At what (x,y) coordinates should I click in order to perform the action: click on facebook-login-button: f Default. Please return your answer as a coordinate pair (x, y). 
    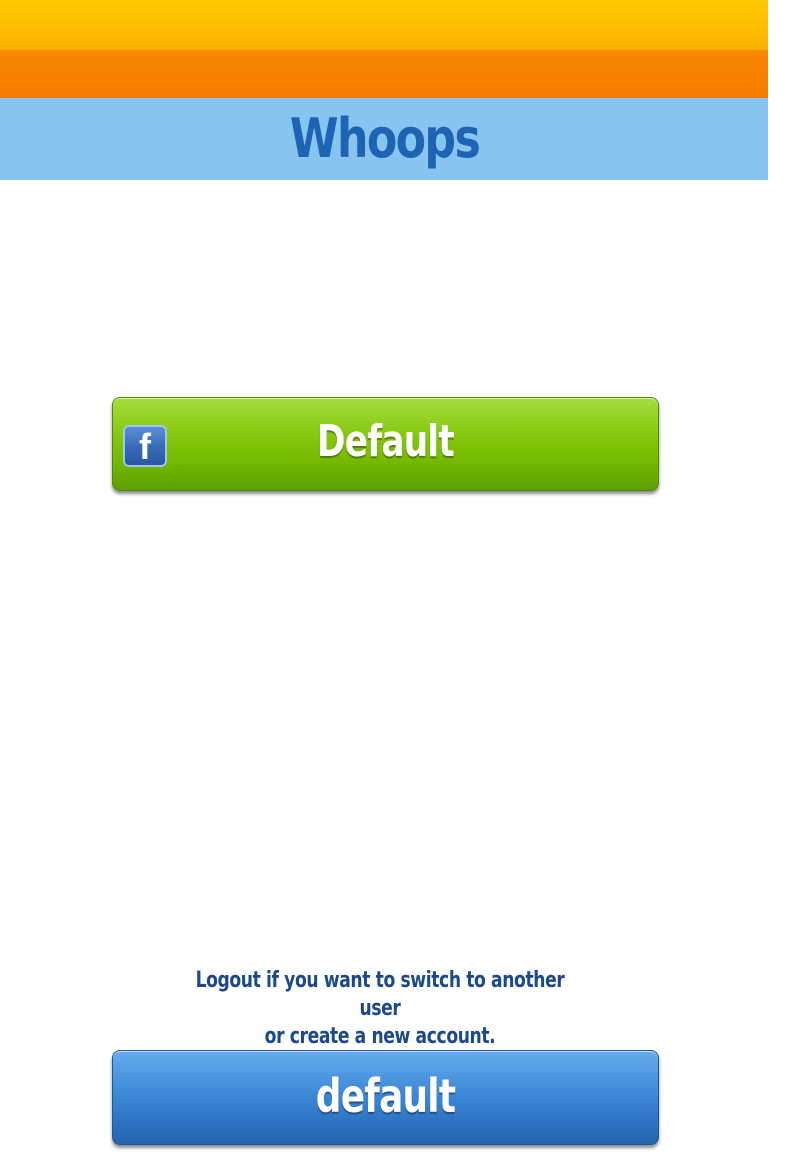
    Looking at the image, I should click on (385, 444).